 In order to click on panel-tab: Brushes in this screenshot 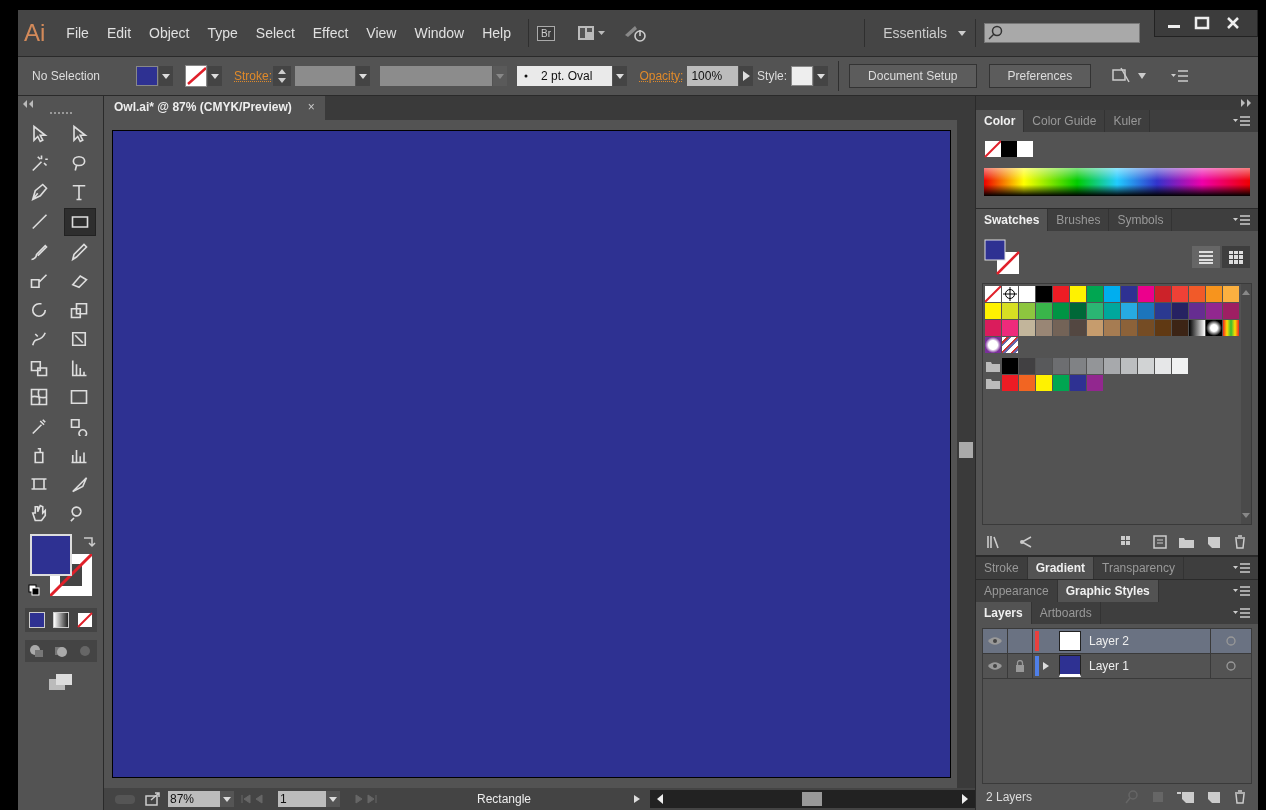, I will do `click(1079, 220)`.